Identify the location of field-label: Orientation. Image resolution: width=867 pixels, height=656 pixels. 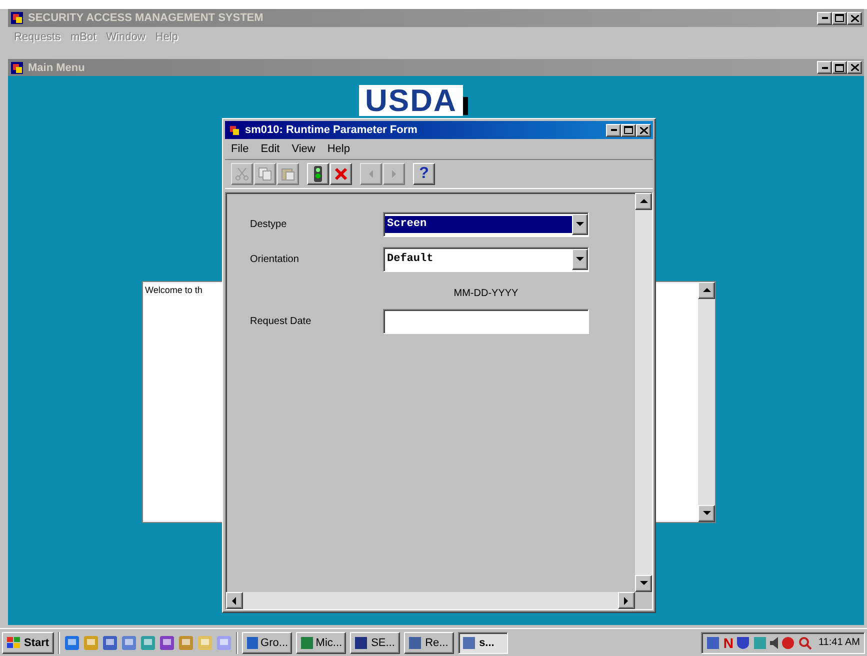
(275, 259).